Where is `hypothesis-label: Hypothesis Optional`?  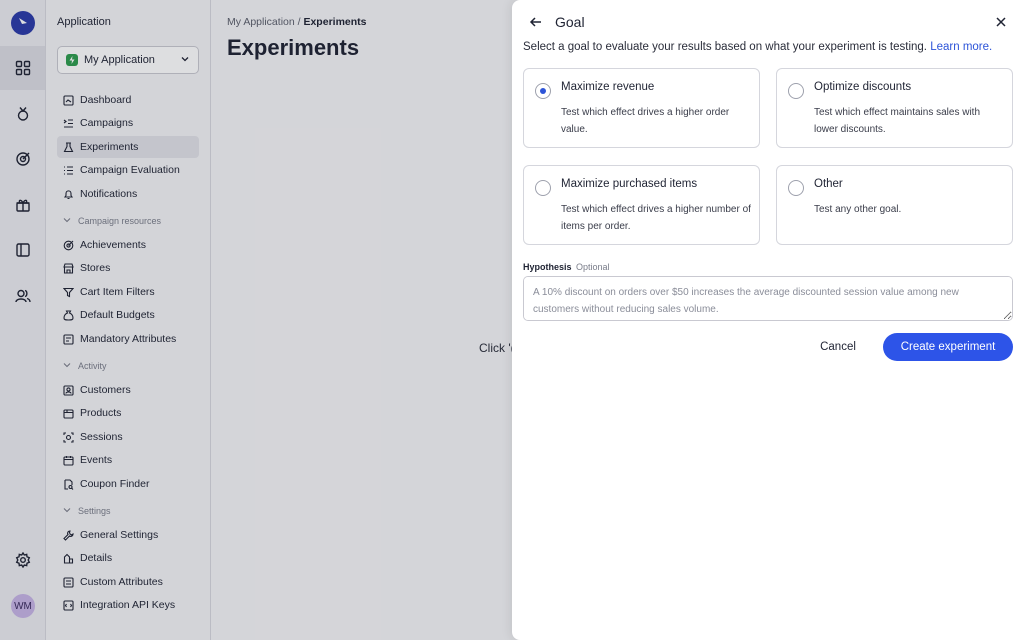
hypothesis-label: Hypothesis Optional is located at coordinates (566, 267).